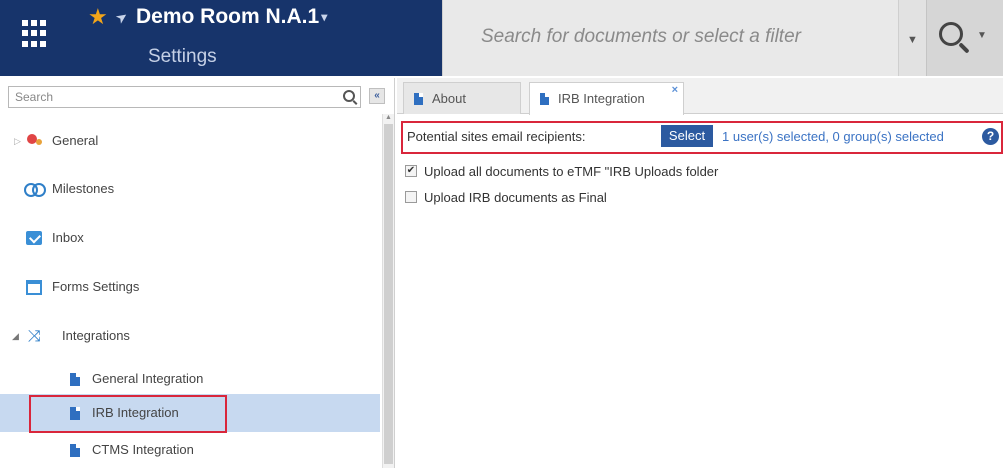 The height and width of the screenshot is (468, 1003). I want to click on sidebar-item-ctms-integration: CTMS Integration, so click(190, 451).